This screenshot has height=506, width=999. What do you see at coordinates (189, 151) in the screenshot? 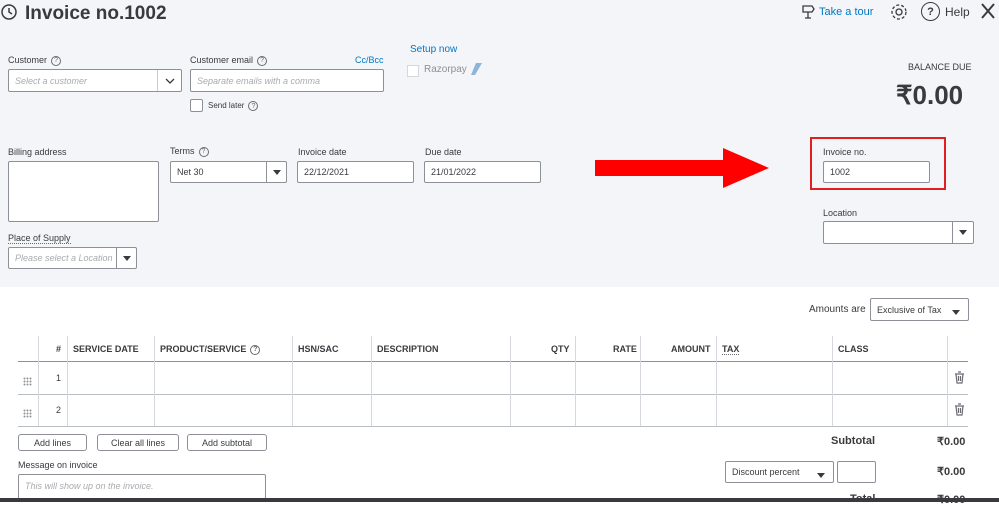
I see `terms-label: Terms?` at bounding box center [189, 151].